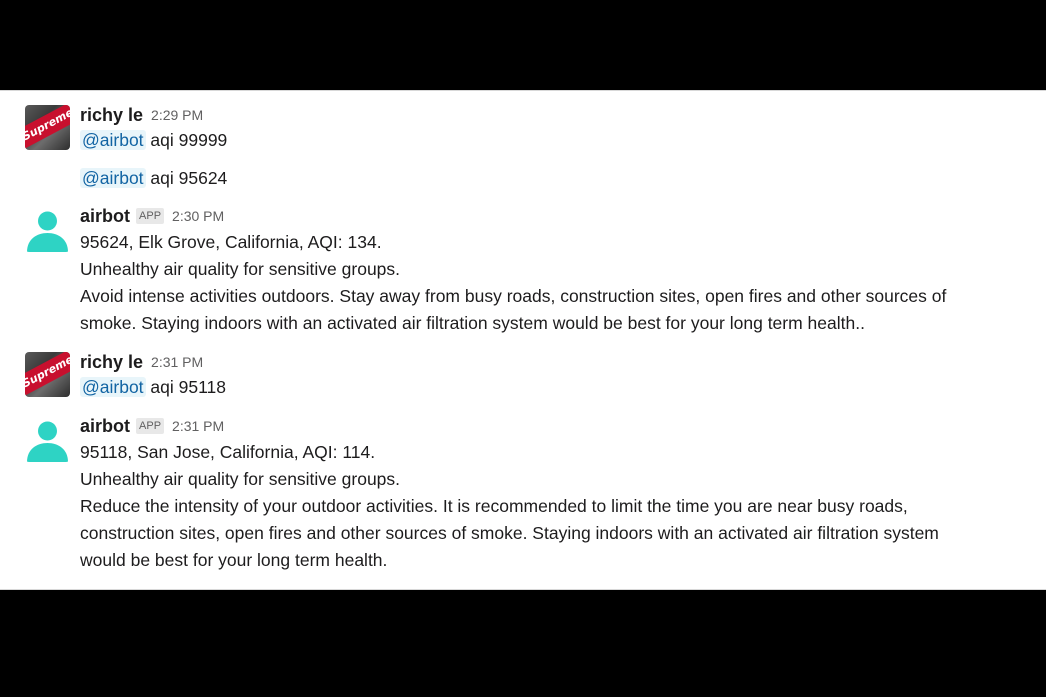 Image resolution: width=1046 pixels, height=697 pixels. Describe the element at coordinates (228, 452) in the screenshot. I see `message-line: 95118, San Jose, California, AQI: 114.` at that location.